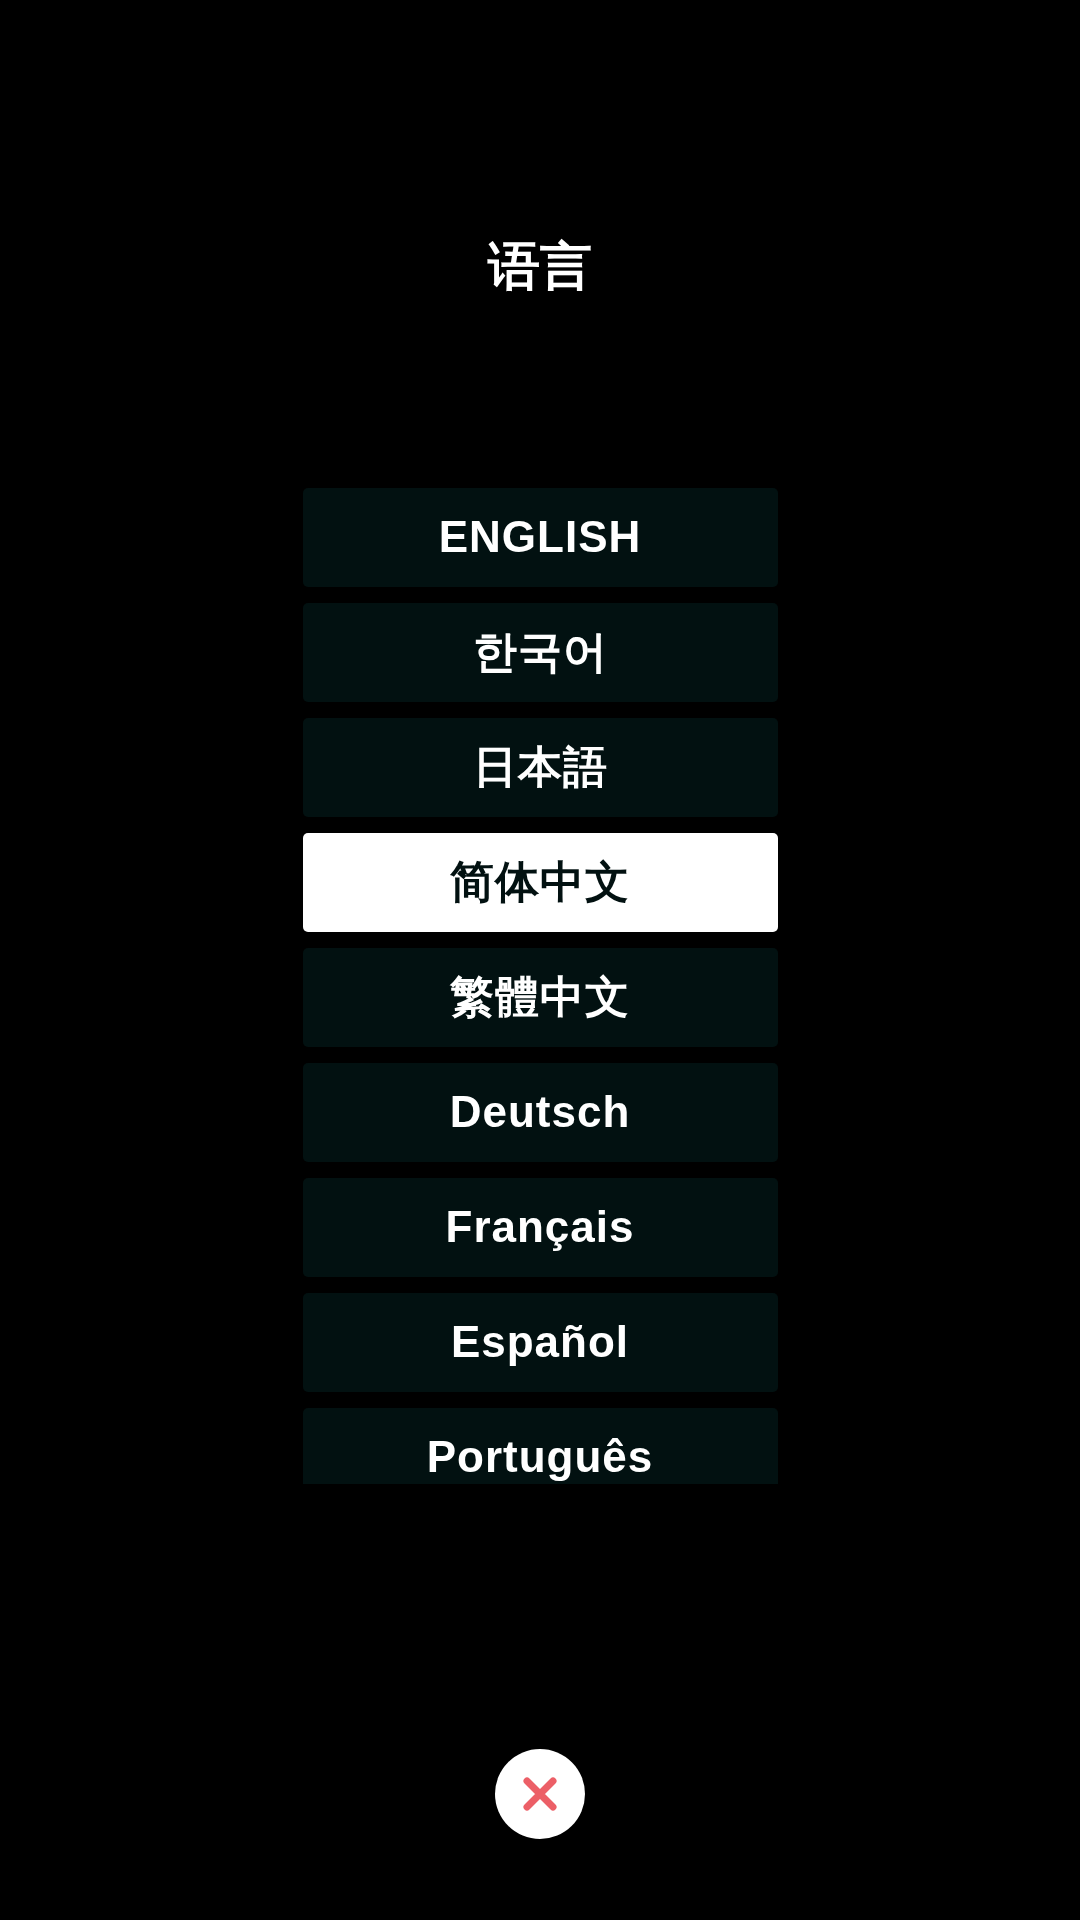  What do you see at coordinates (540, 1446) in the screenshot?
I see `language-option: Português` at bounding box center [540, 1446].